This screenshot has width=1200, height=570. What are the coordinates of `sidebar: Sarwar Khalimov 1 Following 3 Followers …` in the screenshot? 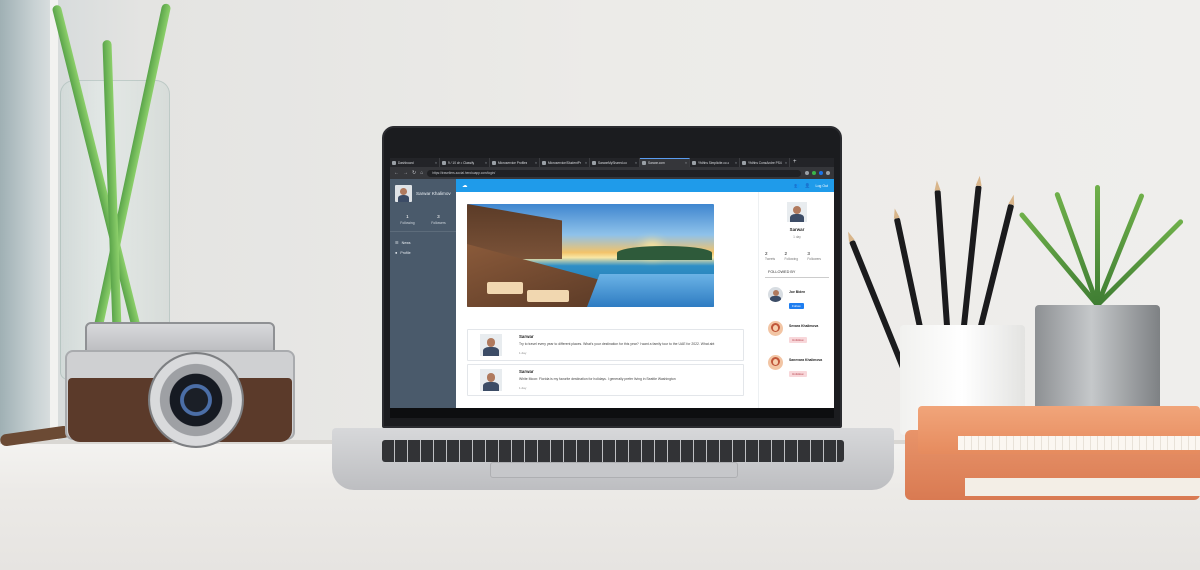 It's located at (423, 298).